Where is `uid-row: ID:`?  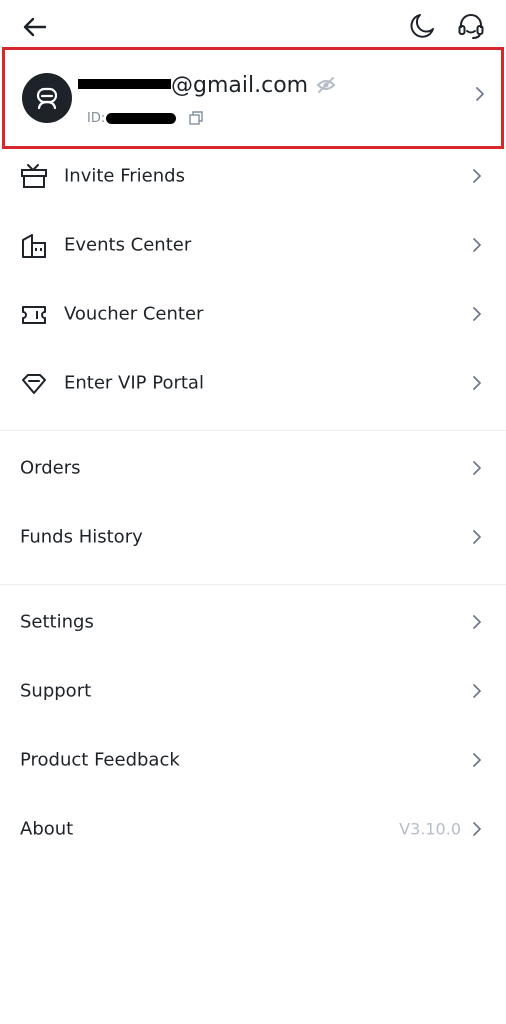
uid-row: ID: is located at coordinates (145, 118).